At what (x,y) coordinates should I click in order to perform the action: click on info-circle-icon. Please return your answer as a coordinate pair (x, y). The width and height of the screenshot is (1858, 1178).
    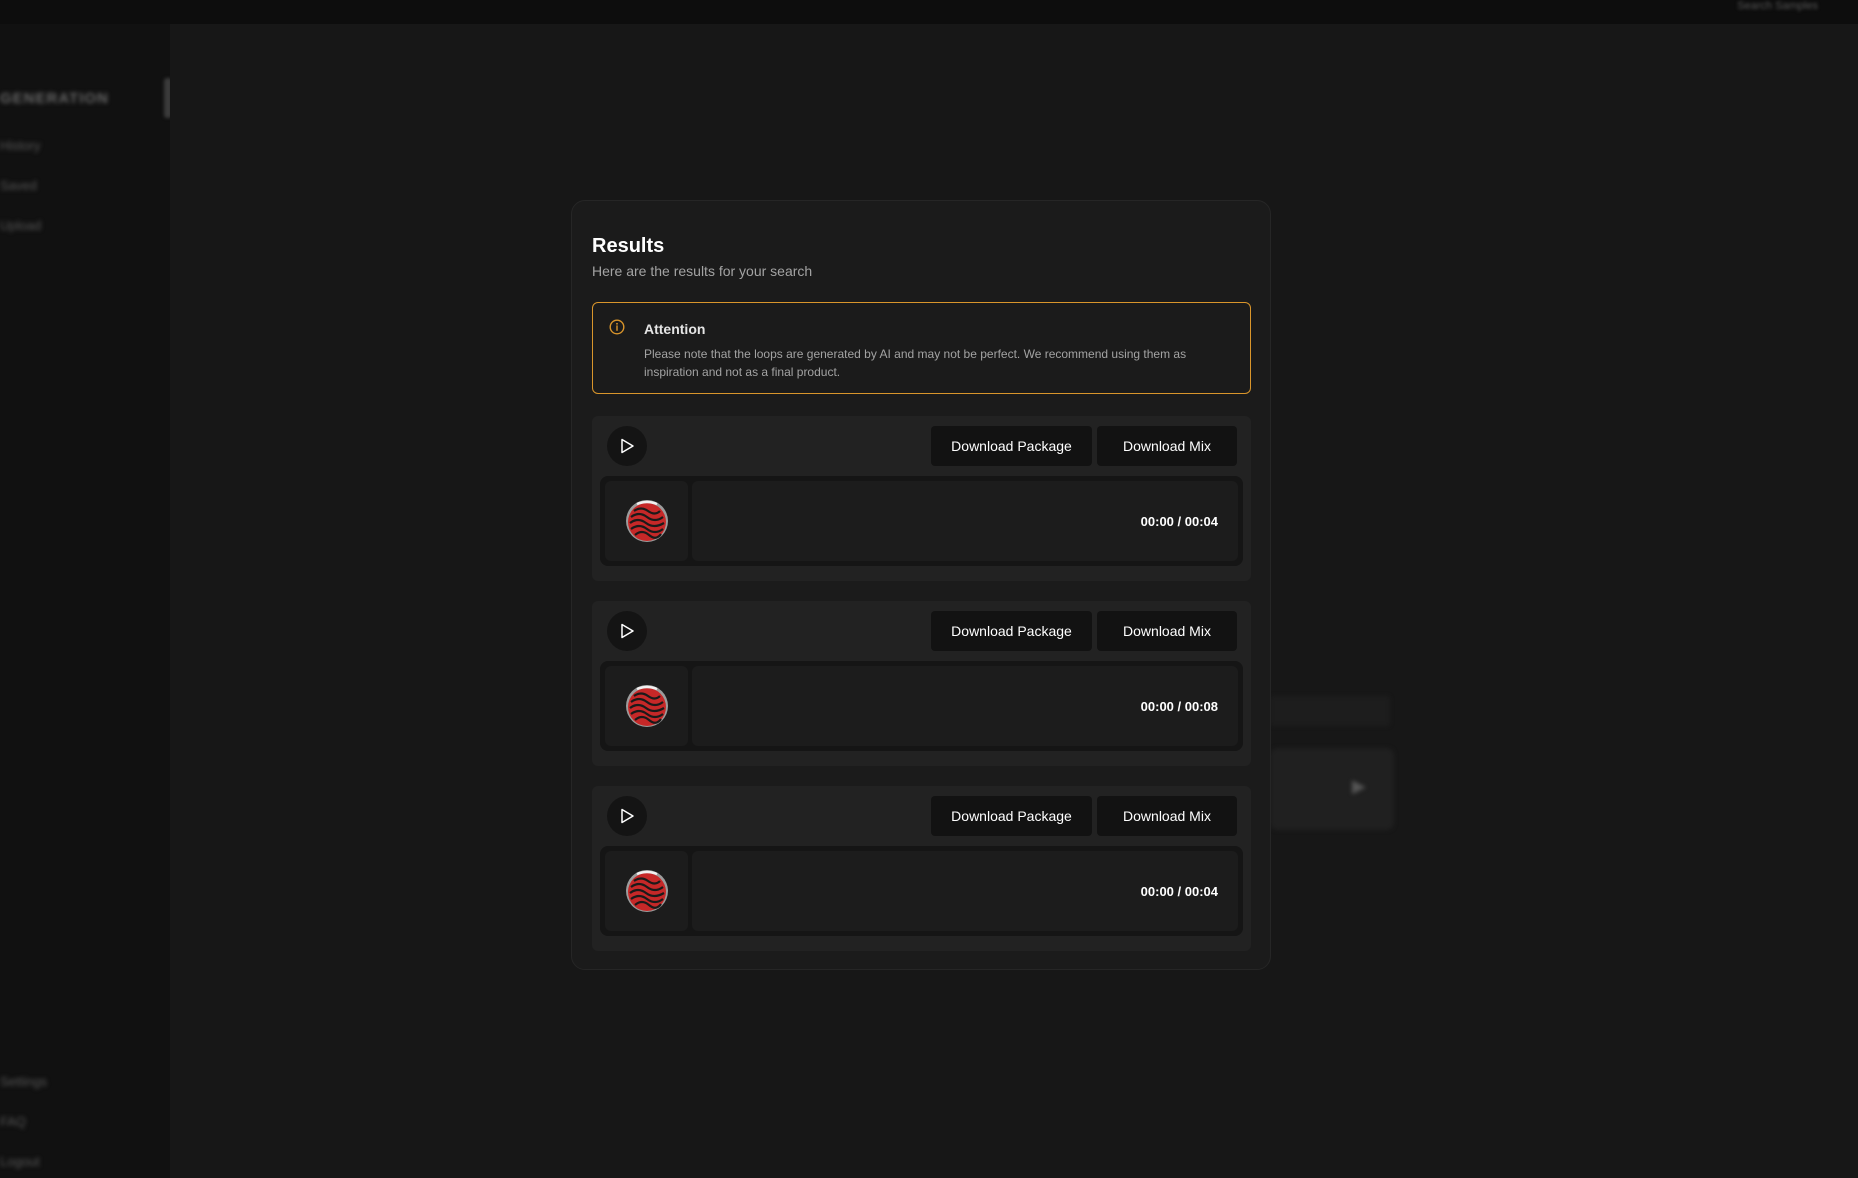
    Looking at the image, I should click on (617, 327).